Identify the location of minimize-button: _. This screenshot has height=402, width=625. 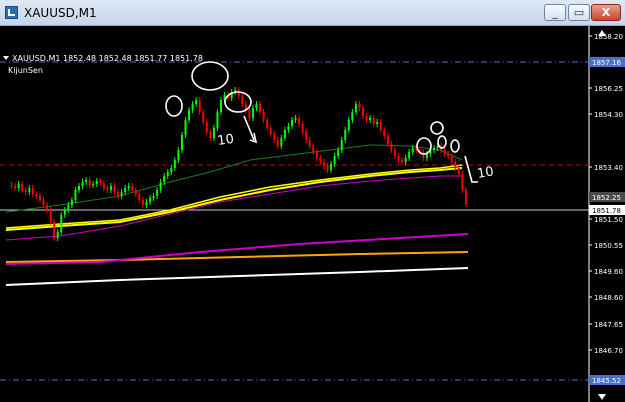
(555, 12).